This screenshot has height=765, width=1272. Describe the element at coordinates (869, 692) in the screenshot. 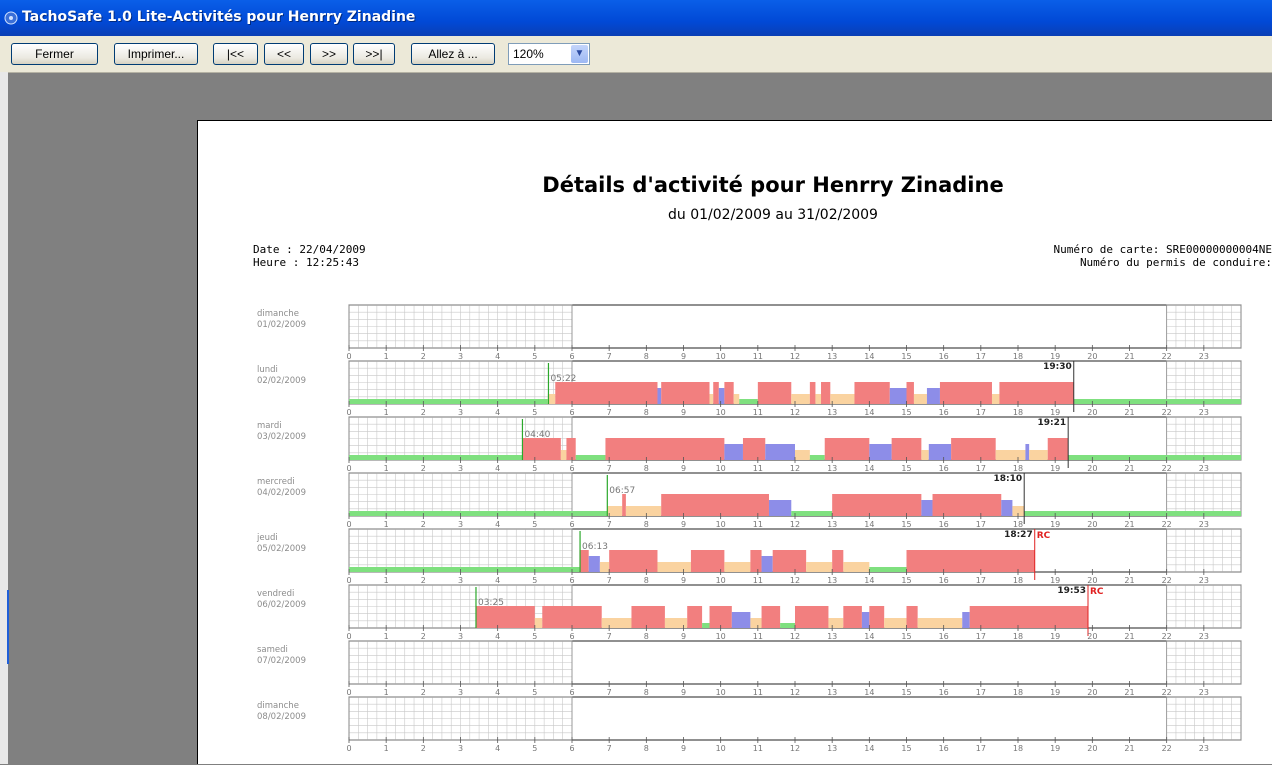

I see `hour-tick-label: 14` at that location.